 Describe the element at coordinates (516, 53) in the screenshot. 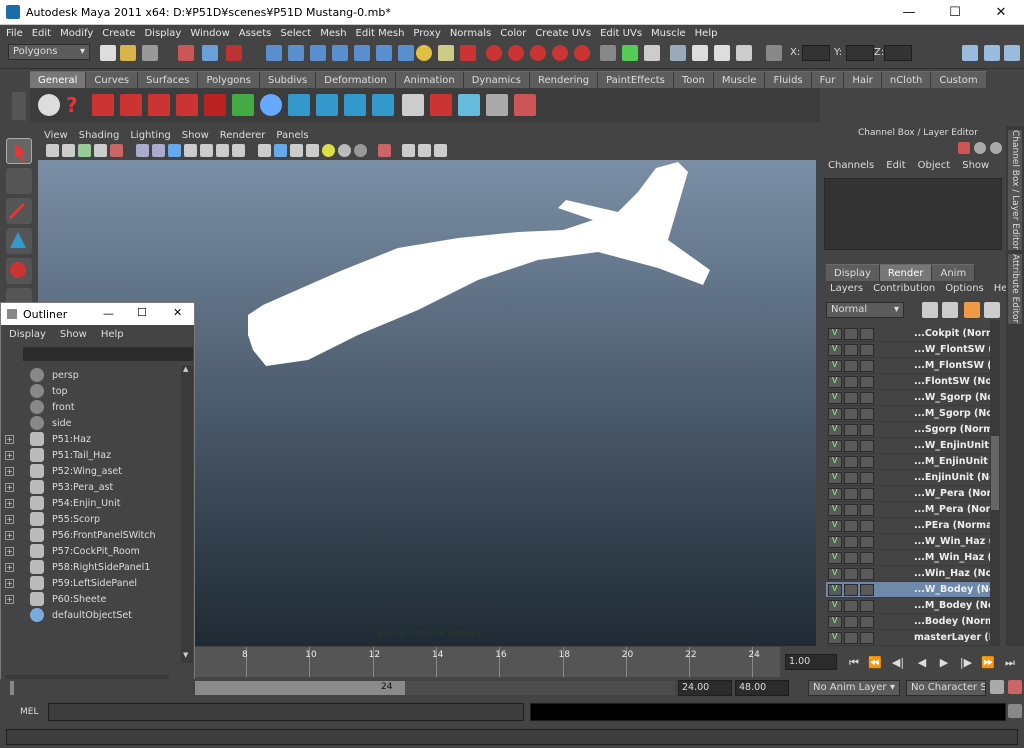

I see `snap-curve-icon` at that location.